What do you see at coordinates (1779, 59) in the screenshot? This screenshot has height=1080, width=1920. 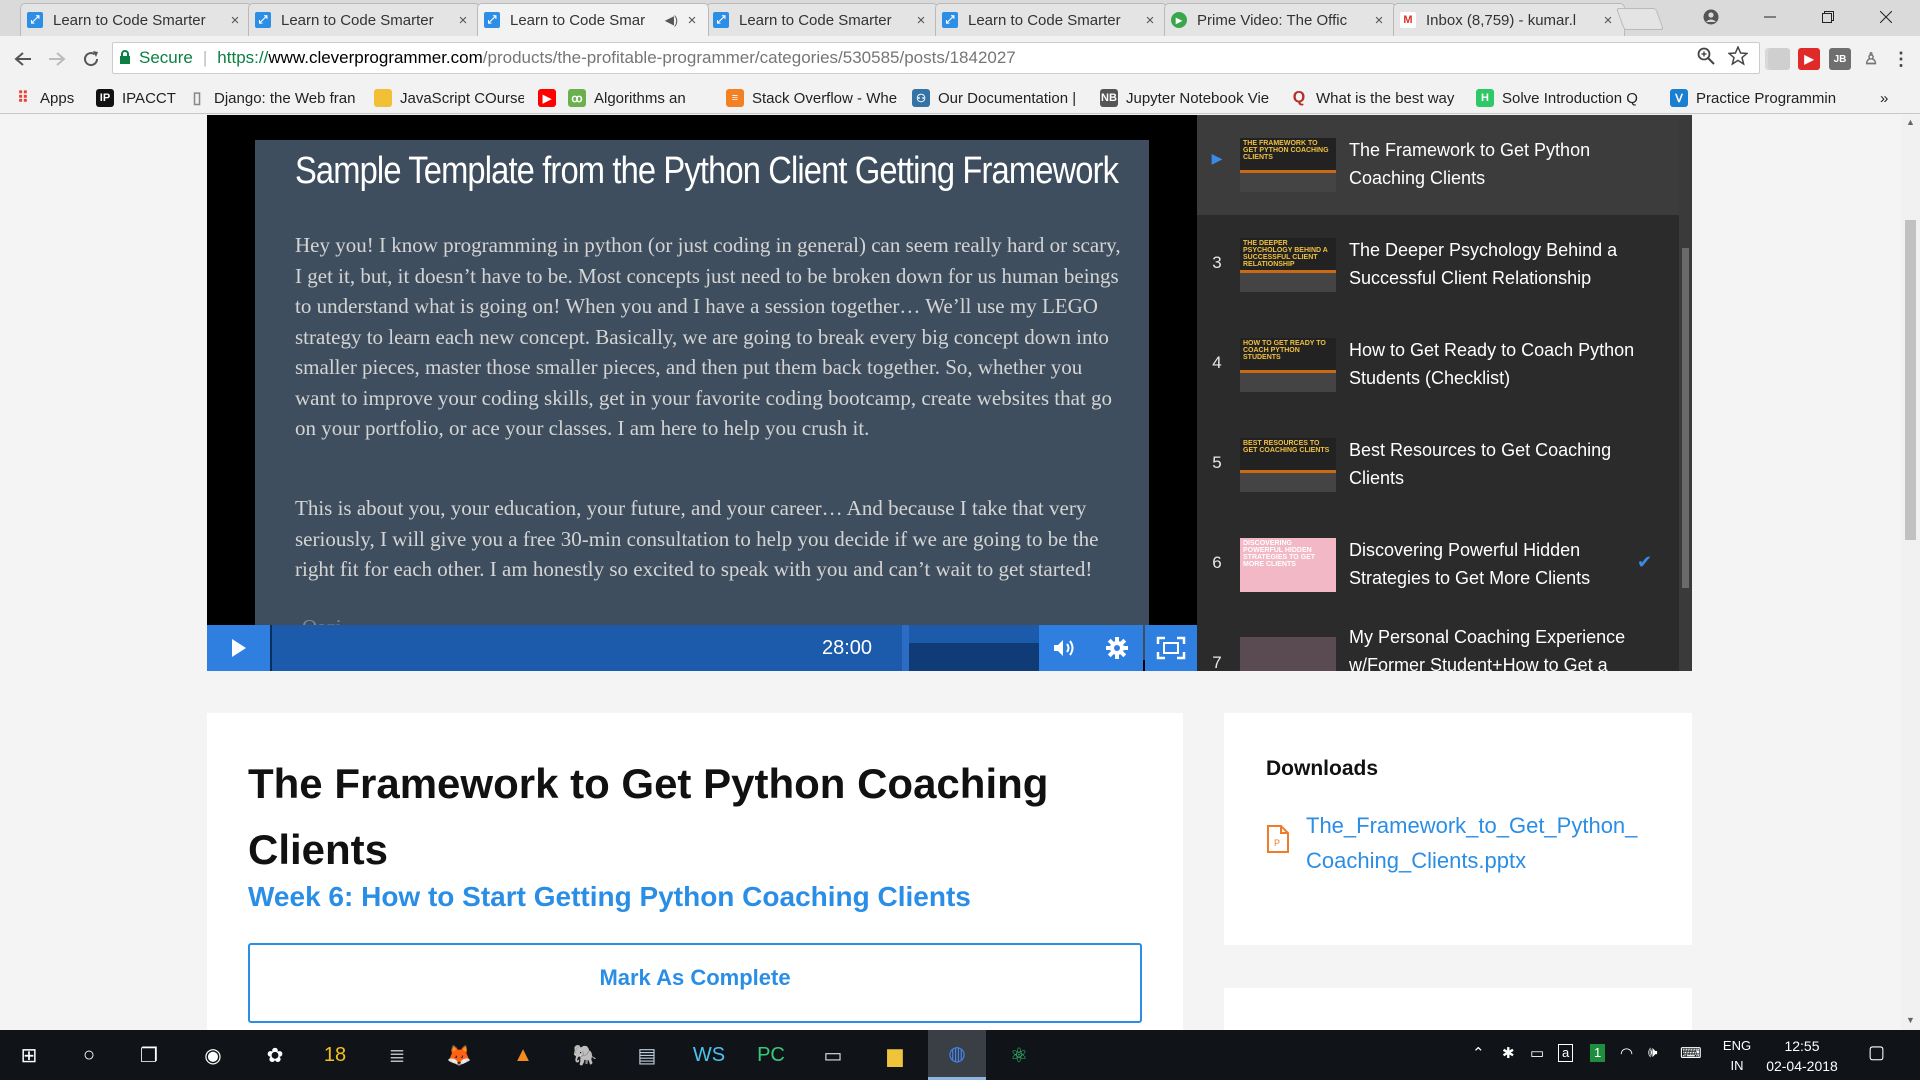 I see `extension-gray-icon` at bounding box center [1779, 59].